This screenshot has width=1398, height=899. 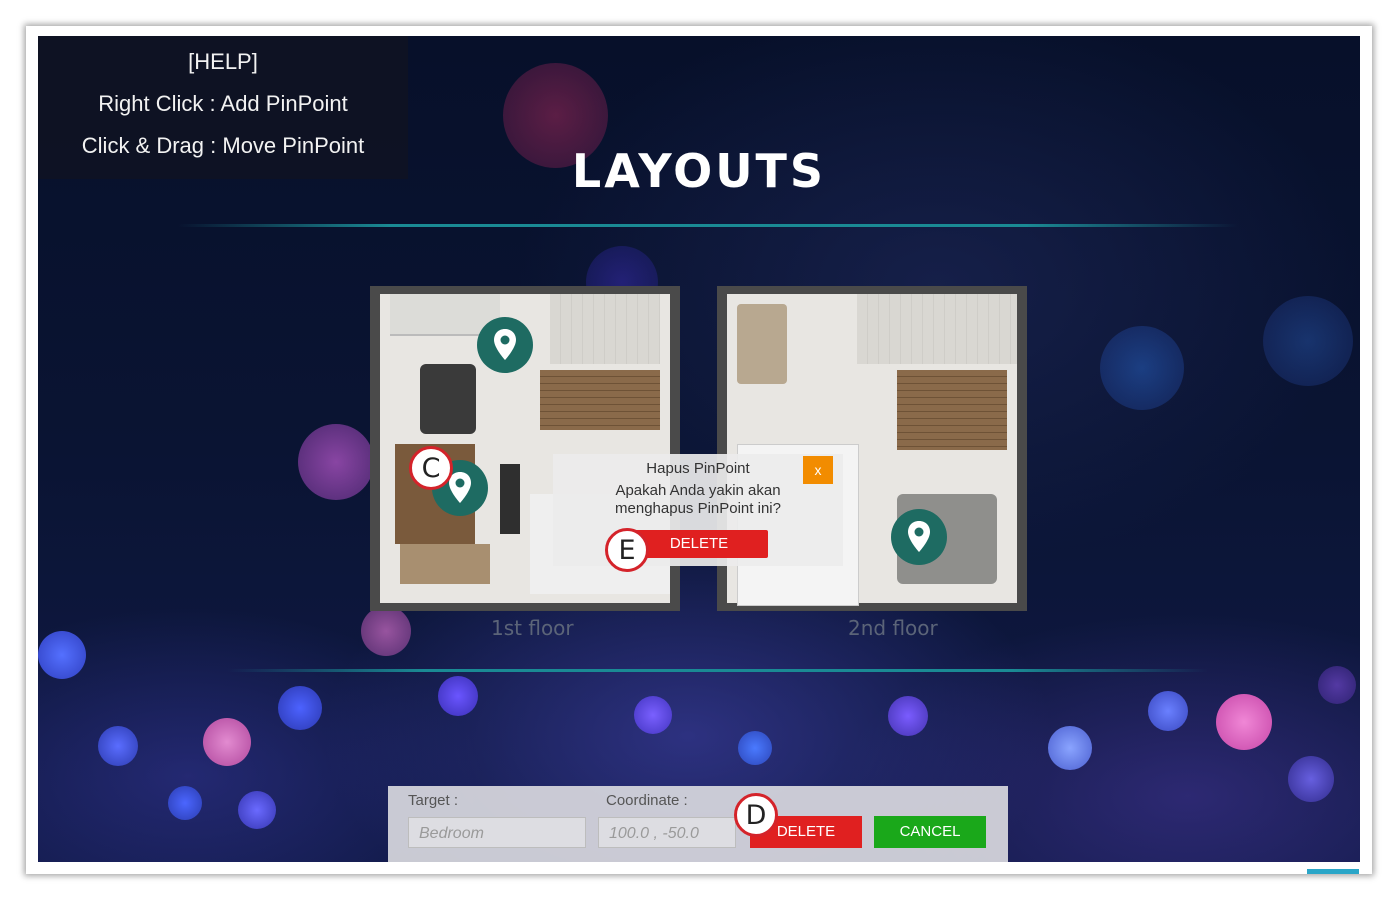 I want to click on top-divider, so click(x=708, y=225).